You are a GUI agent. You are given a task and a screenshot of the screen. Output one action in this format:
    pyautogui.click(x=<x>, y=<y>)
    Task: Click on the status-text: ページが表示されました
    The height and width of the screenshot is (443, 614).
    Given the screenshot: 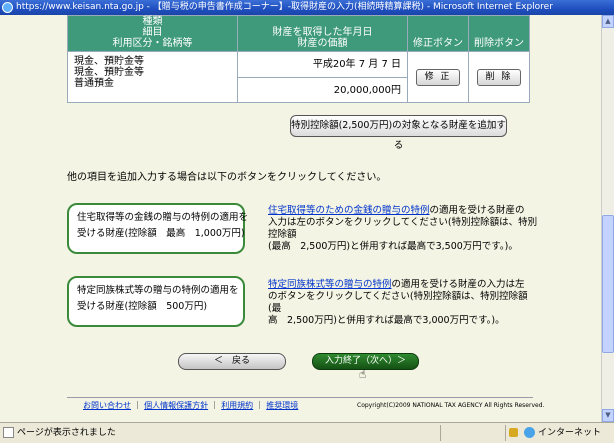 What is the action you would take?
    pyautogui.click(x=66, y=433)
    